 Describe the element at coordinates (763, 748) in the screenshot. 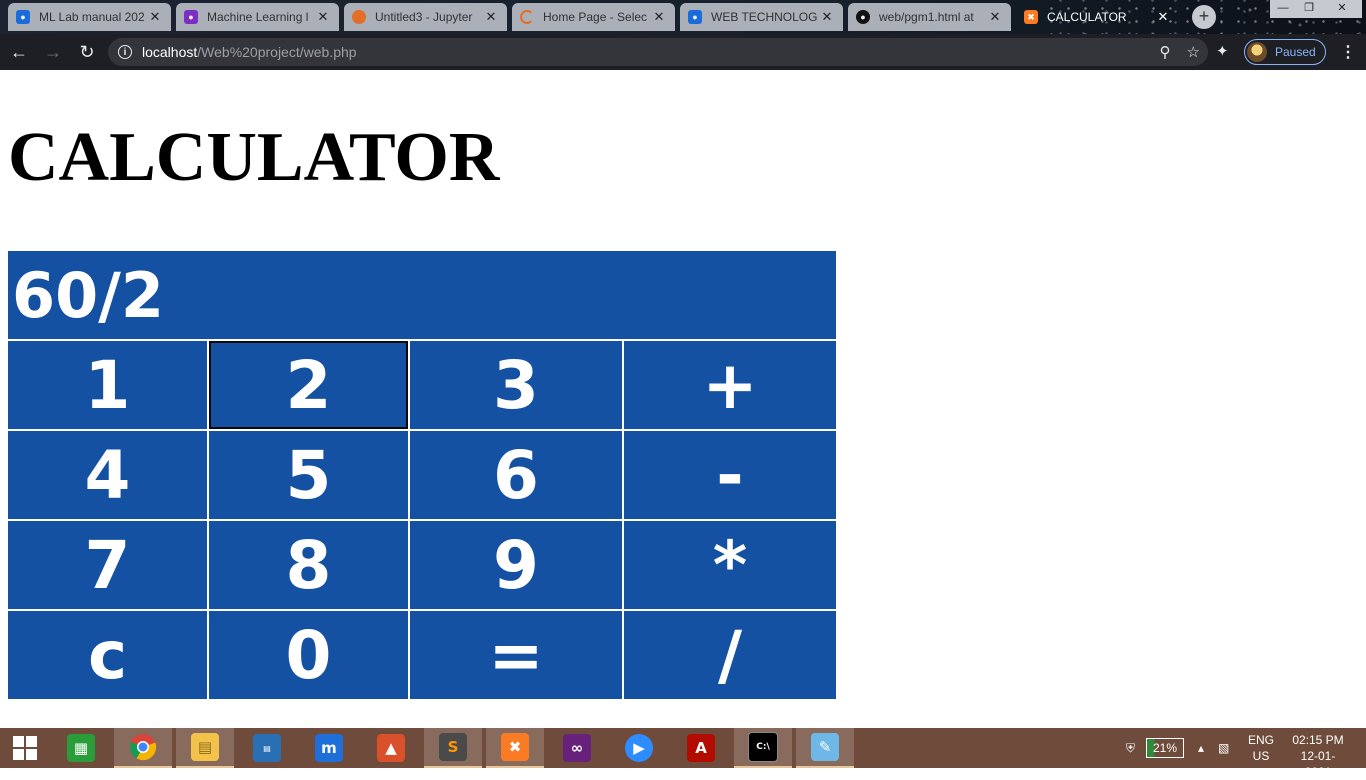

I see `cmd-app: C:\` at that location.